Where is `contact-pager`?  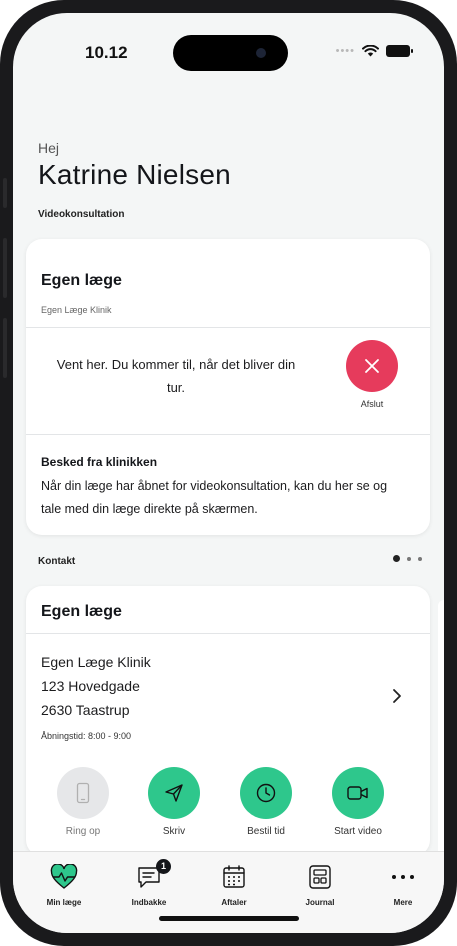
contact-pager is located at coordinates (407, 558).